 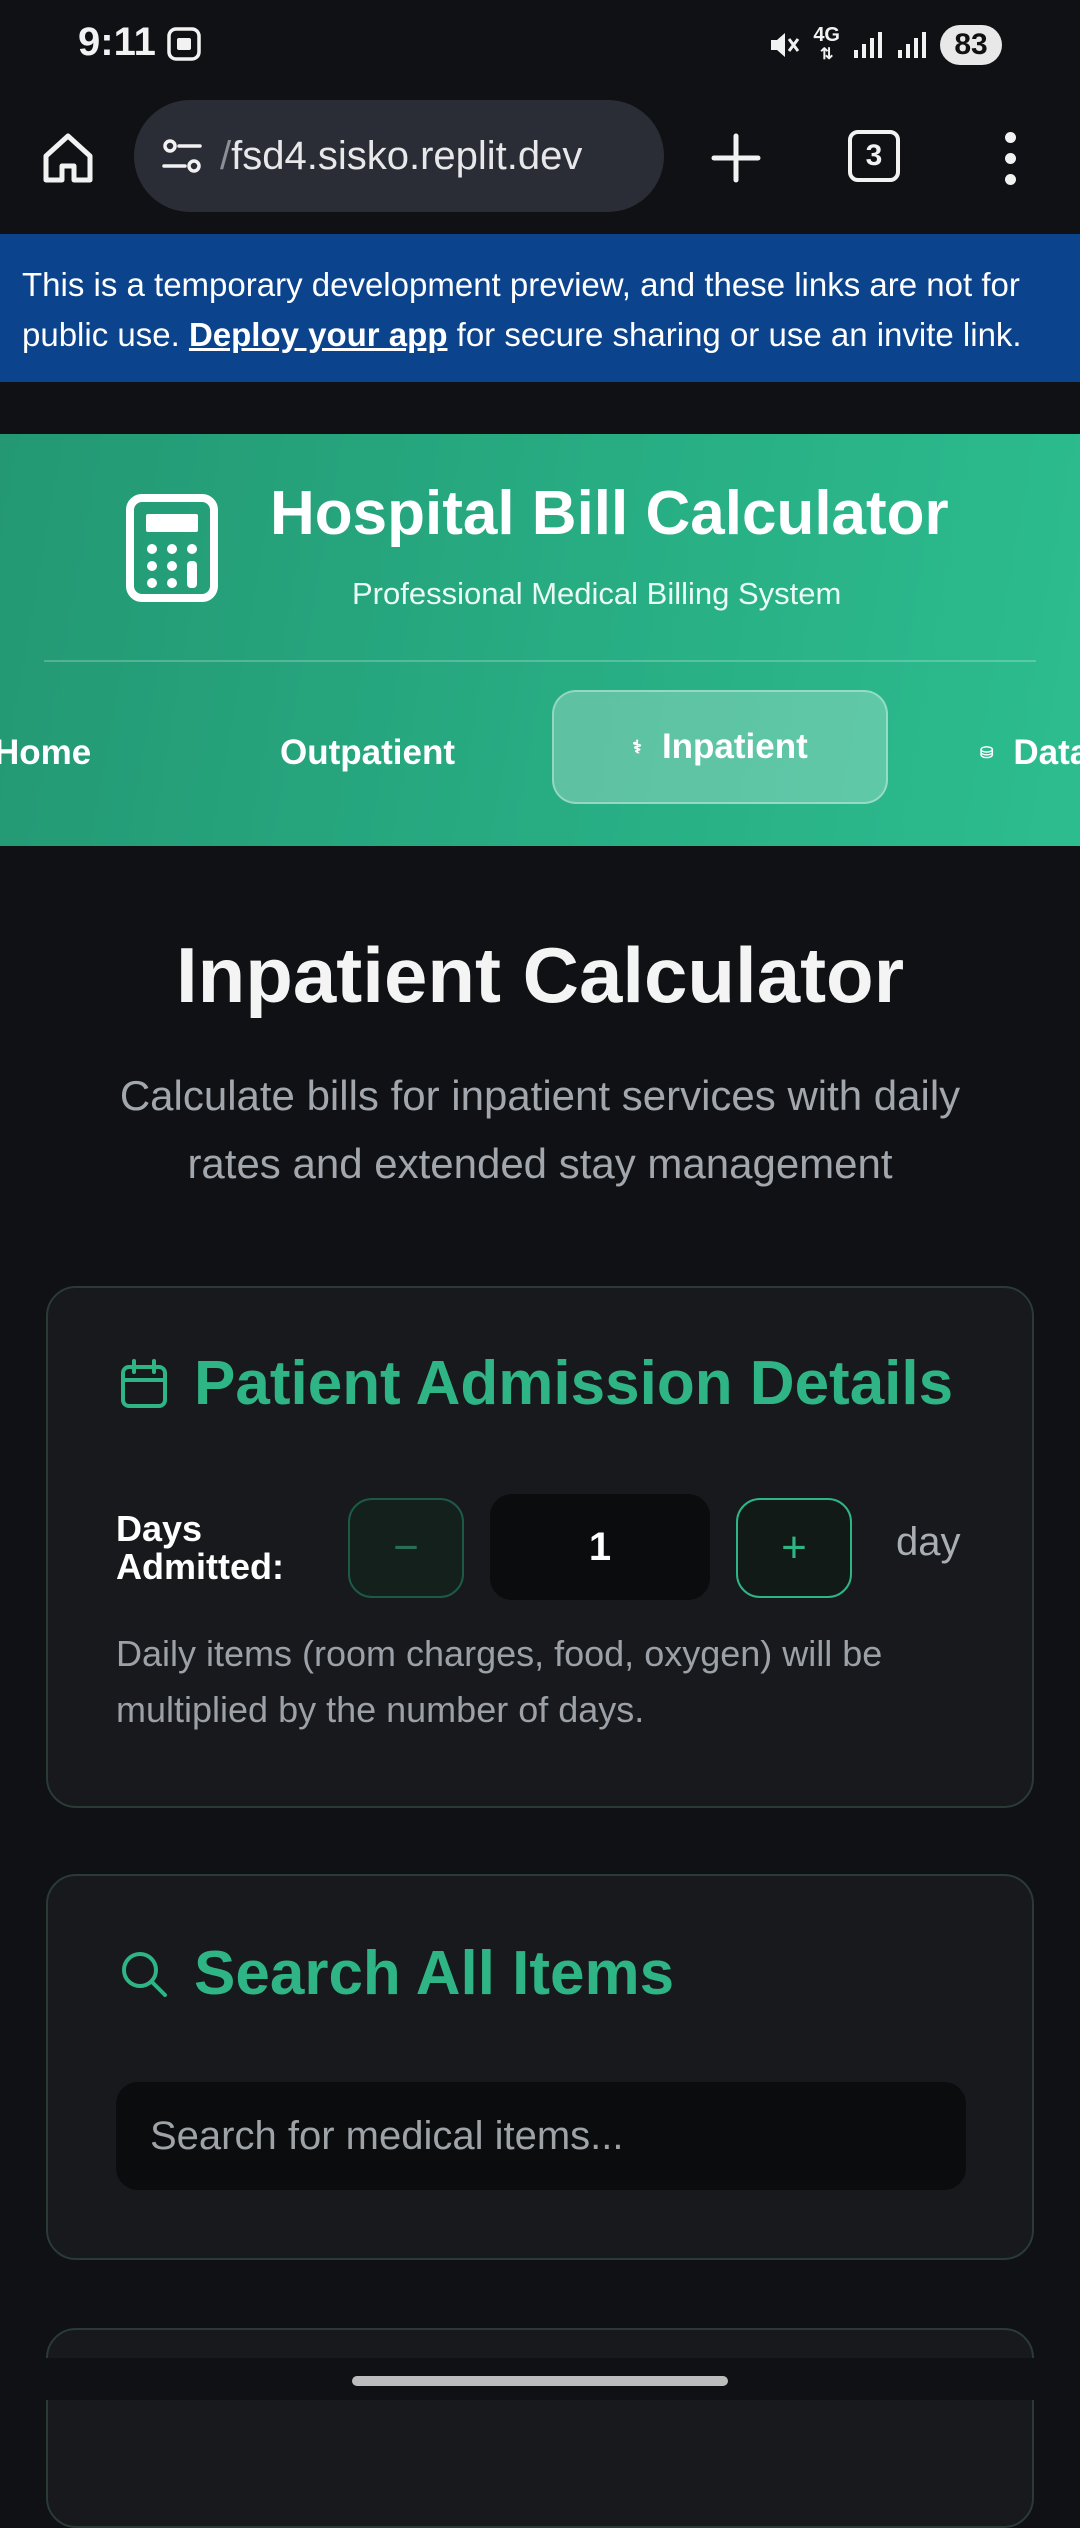 I want to click on stethoscope-icon: ⚕, so click(x=637, y=746).